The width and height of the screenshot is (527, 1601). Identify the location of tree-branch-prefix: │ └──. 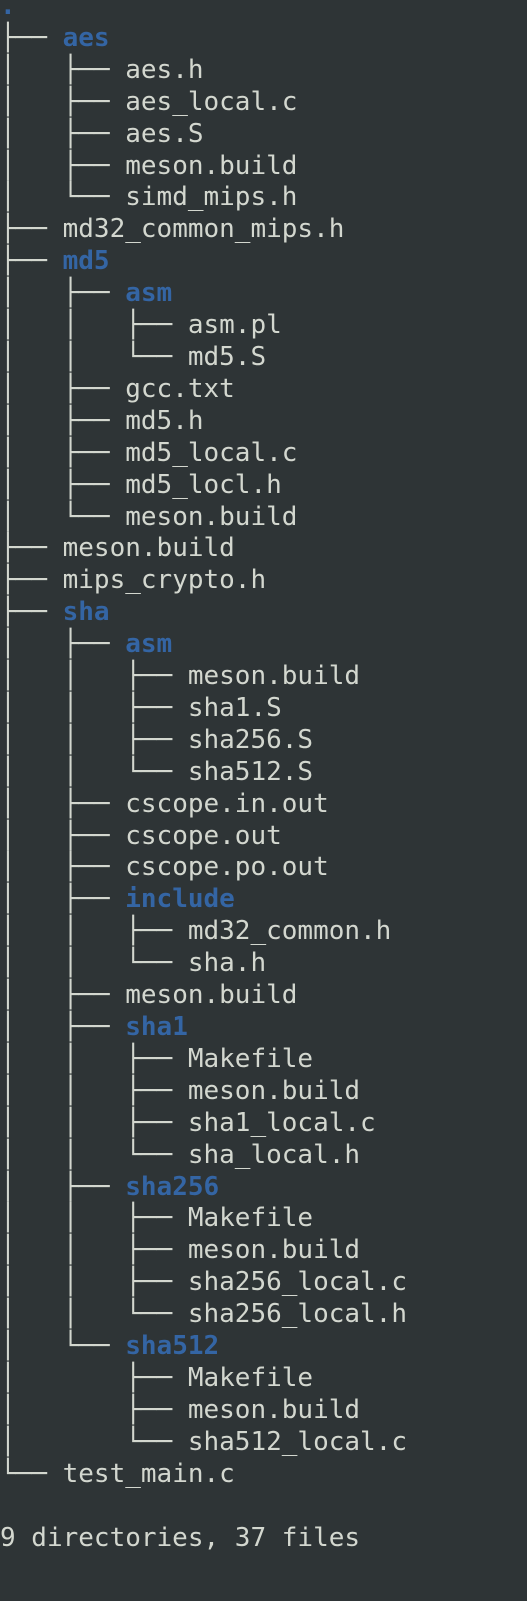
(63, 1346).